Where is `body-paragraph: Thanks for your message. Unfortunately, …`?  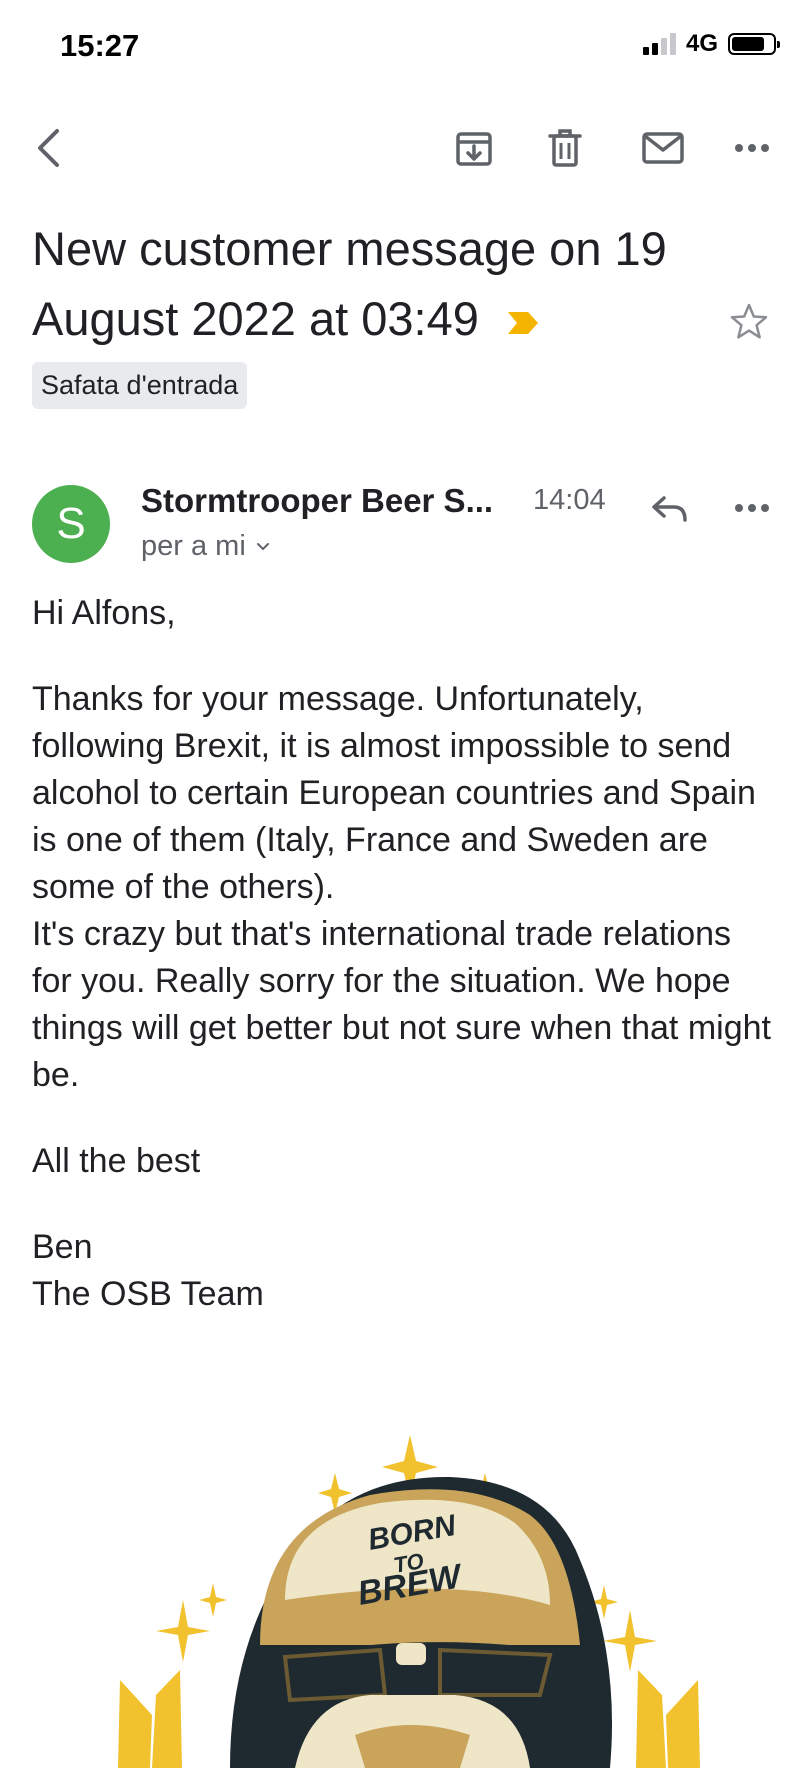 body-paragraph: Thanks for your message. Unfortunately, … is located at coordinates (394, 793).